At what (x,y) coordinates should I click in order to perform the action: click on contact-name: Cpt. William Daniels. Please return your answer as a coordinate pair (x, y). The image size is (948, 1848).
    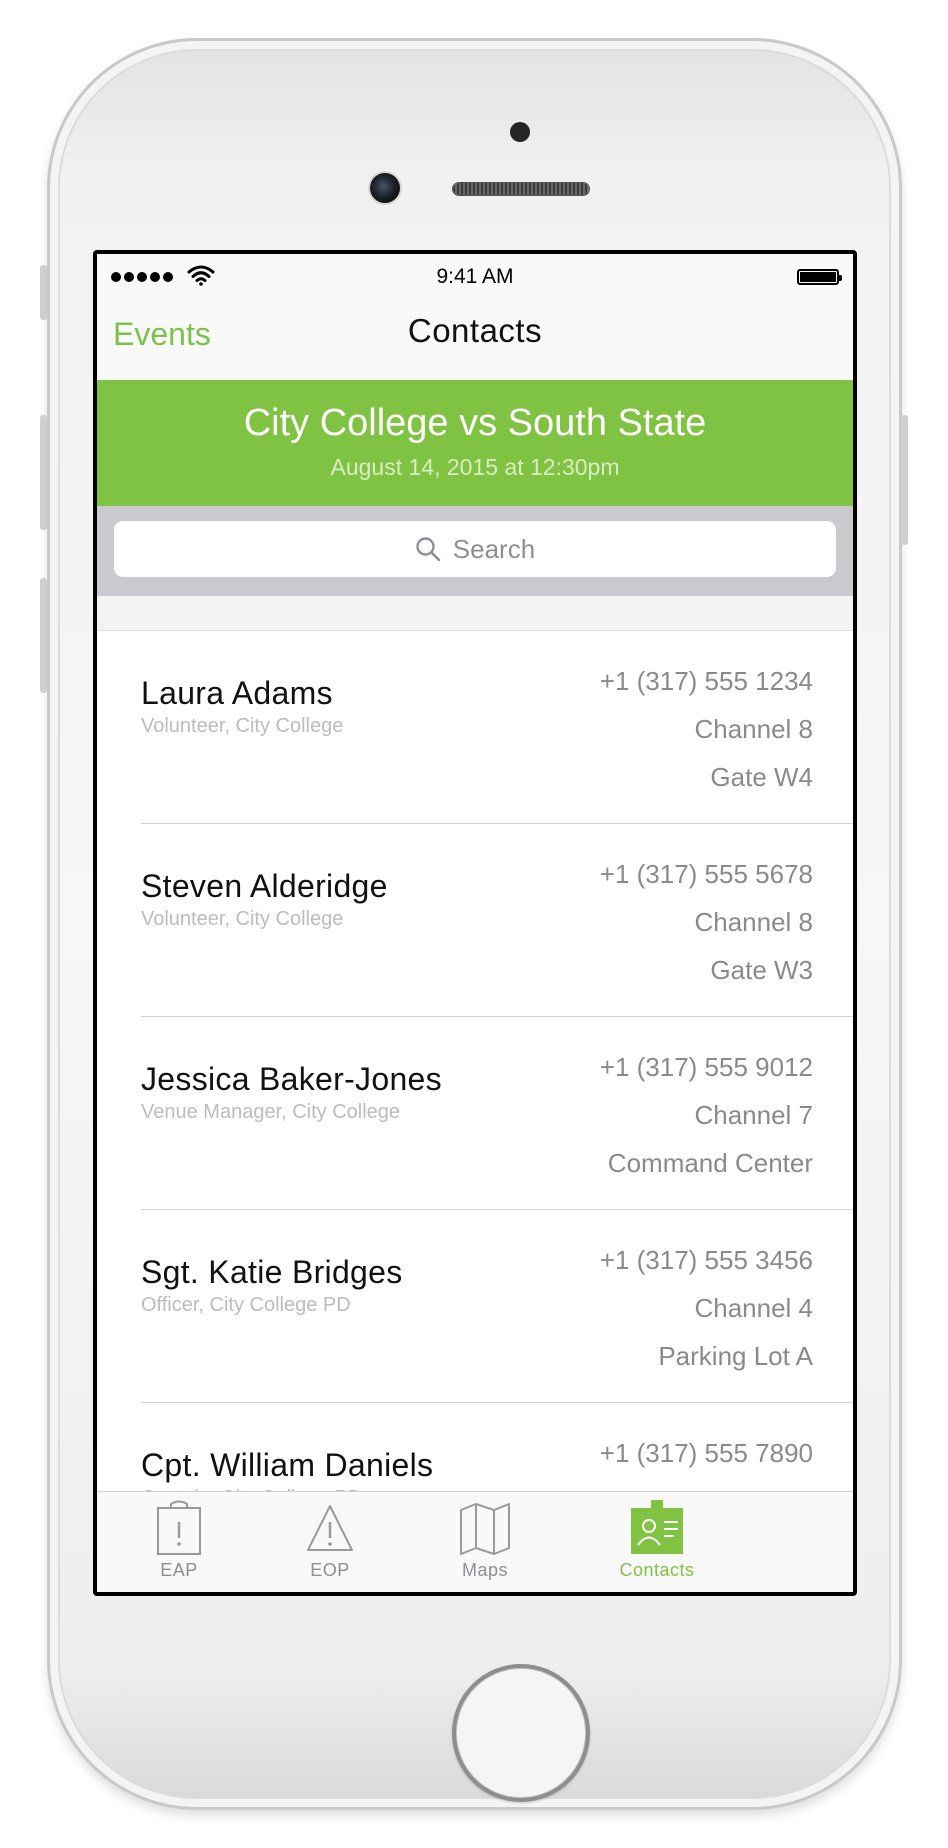
    Looking at the image, I should click on (287, 1465).